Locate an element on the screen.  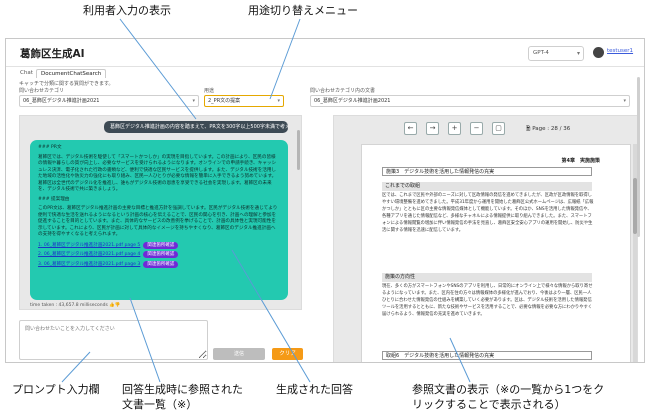
leader-line-user-input is located at coordinates (158, 69).